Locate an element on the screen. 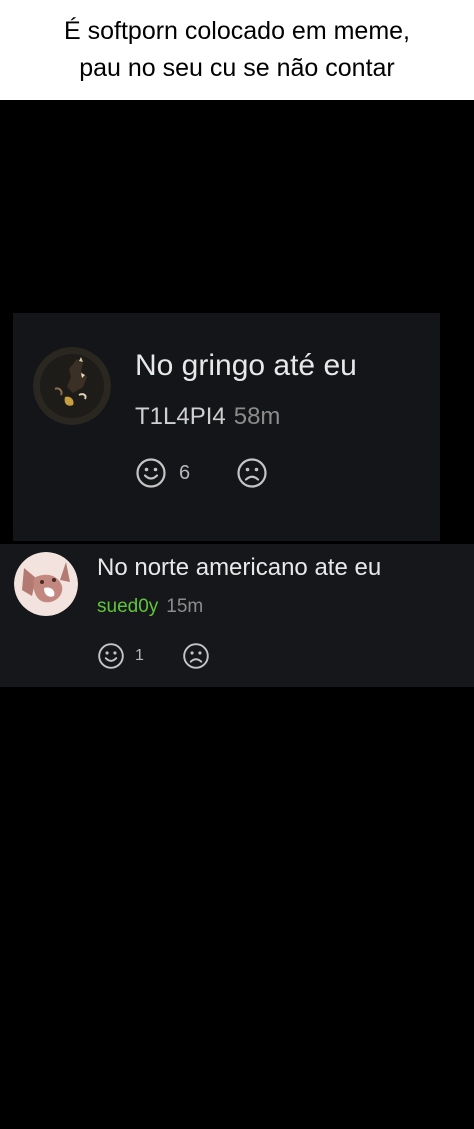 This screenshot has width=474, height=1129. timestamp: 58m is located at coordinates (257, 416).